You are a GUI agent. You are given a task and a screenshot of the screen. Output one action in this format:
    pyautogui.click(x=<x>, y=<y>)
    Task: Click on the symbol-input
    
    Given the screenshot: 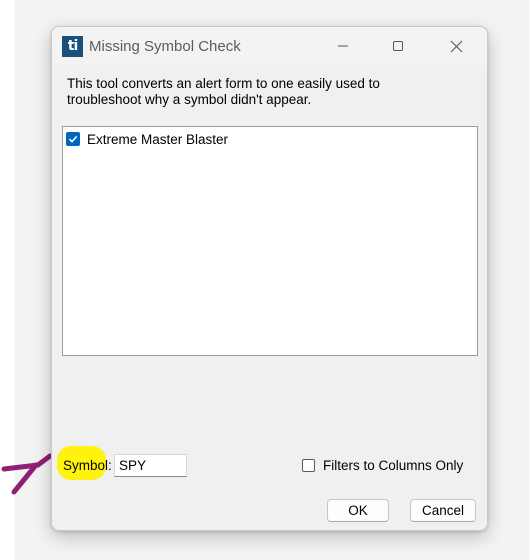 What is the action you would take?
    pyautogui.click(x=150, y=465)
    